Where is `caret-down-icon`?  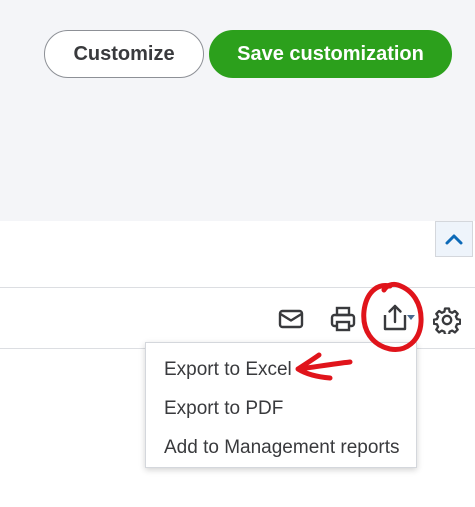 caret-down-icon is located at coordinates (411, 317).